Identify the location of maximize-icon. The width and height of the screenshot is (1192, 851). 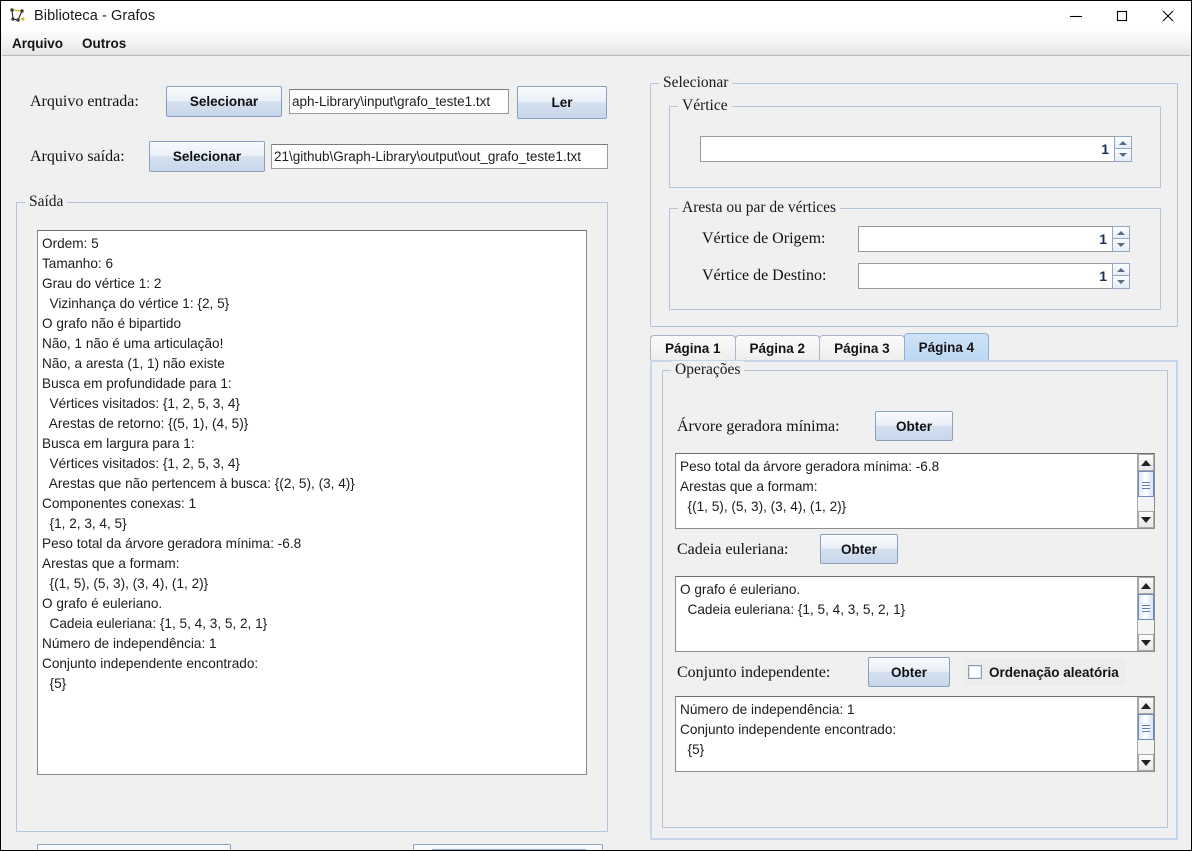
(1122, 16).